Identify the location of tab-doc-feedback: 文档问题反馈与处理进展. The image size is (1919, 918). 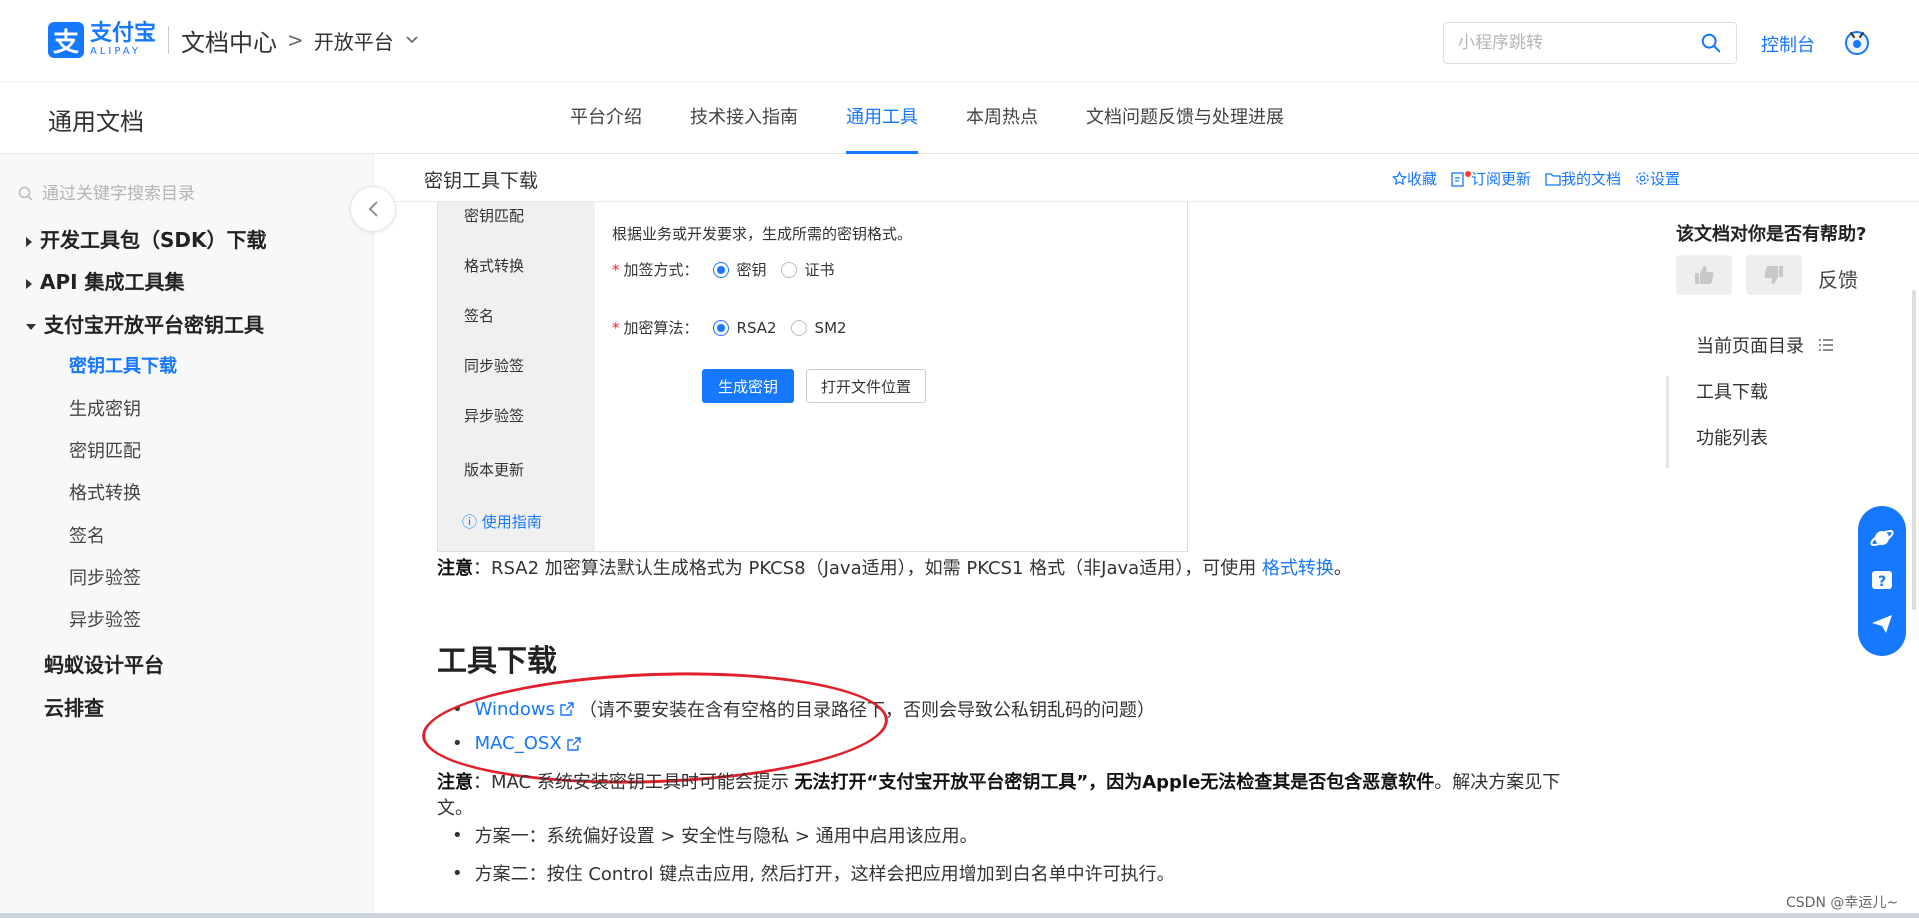
(1185, 118).